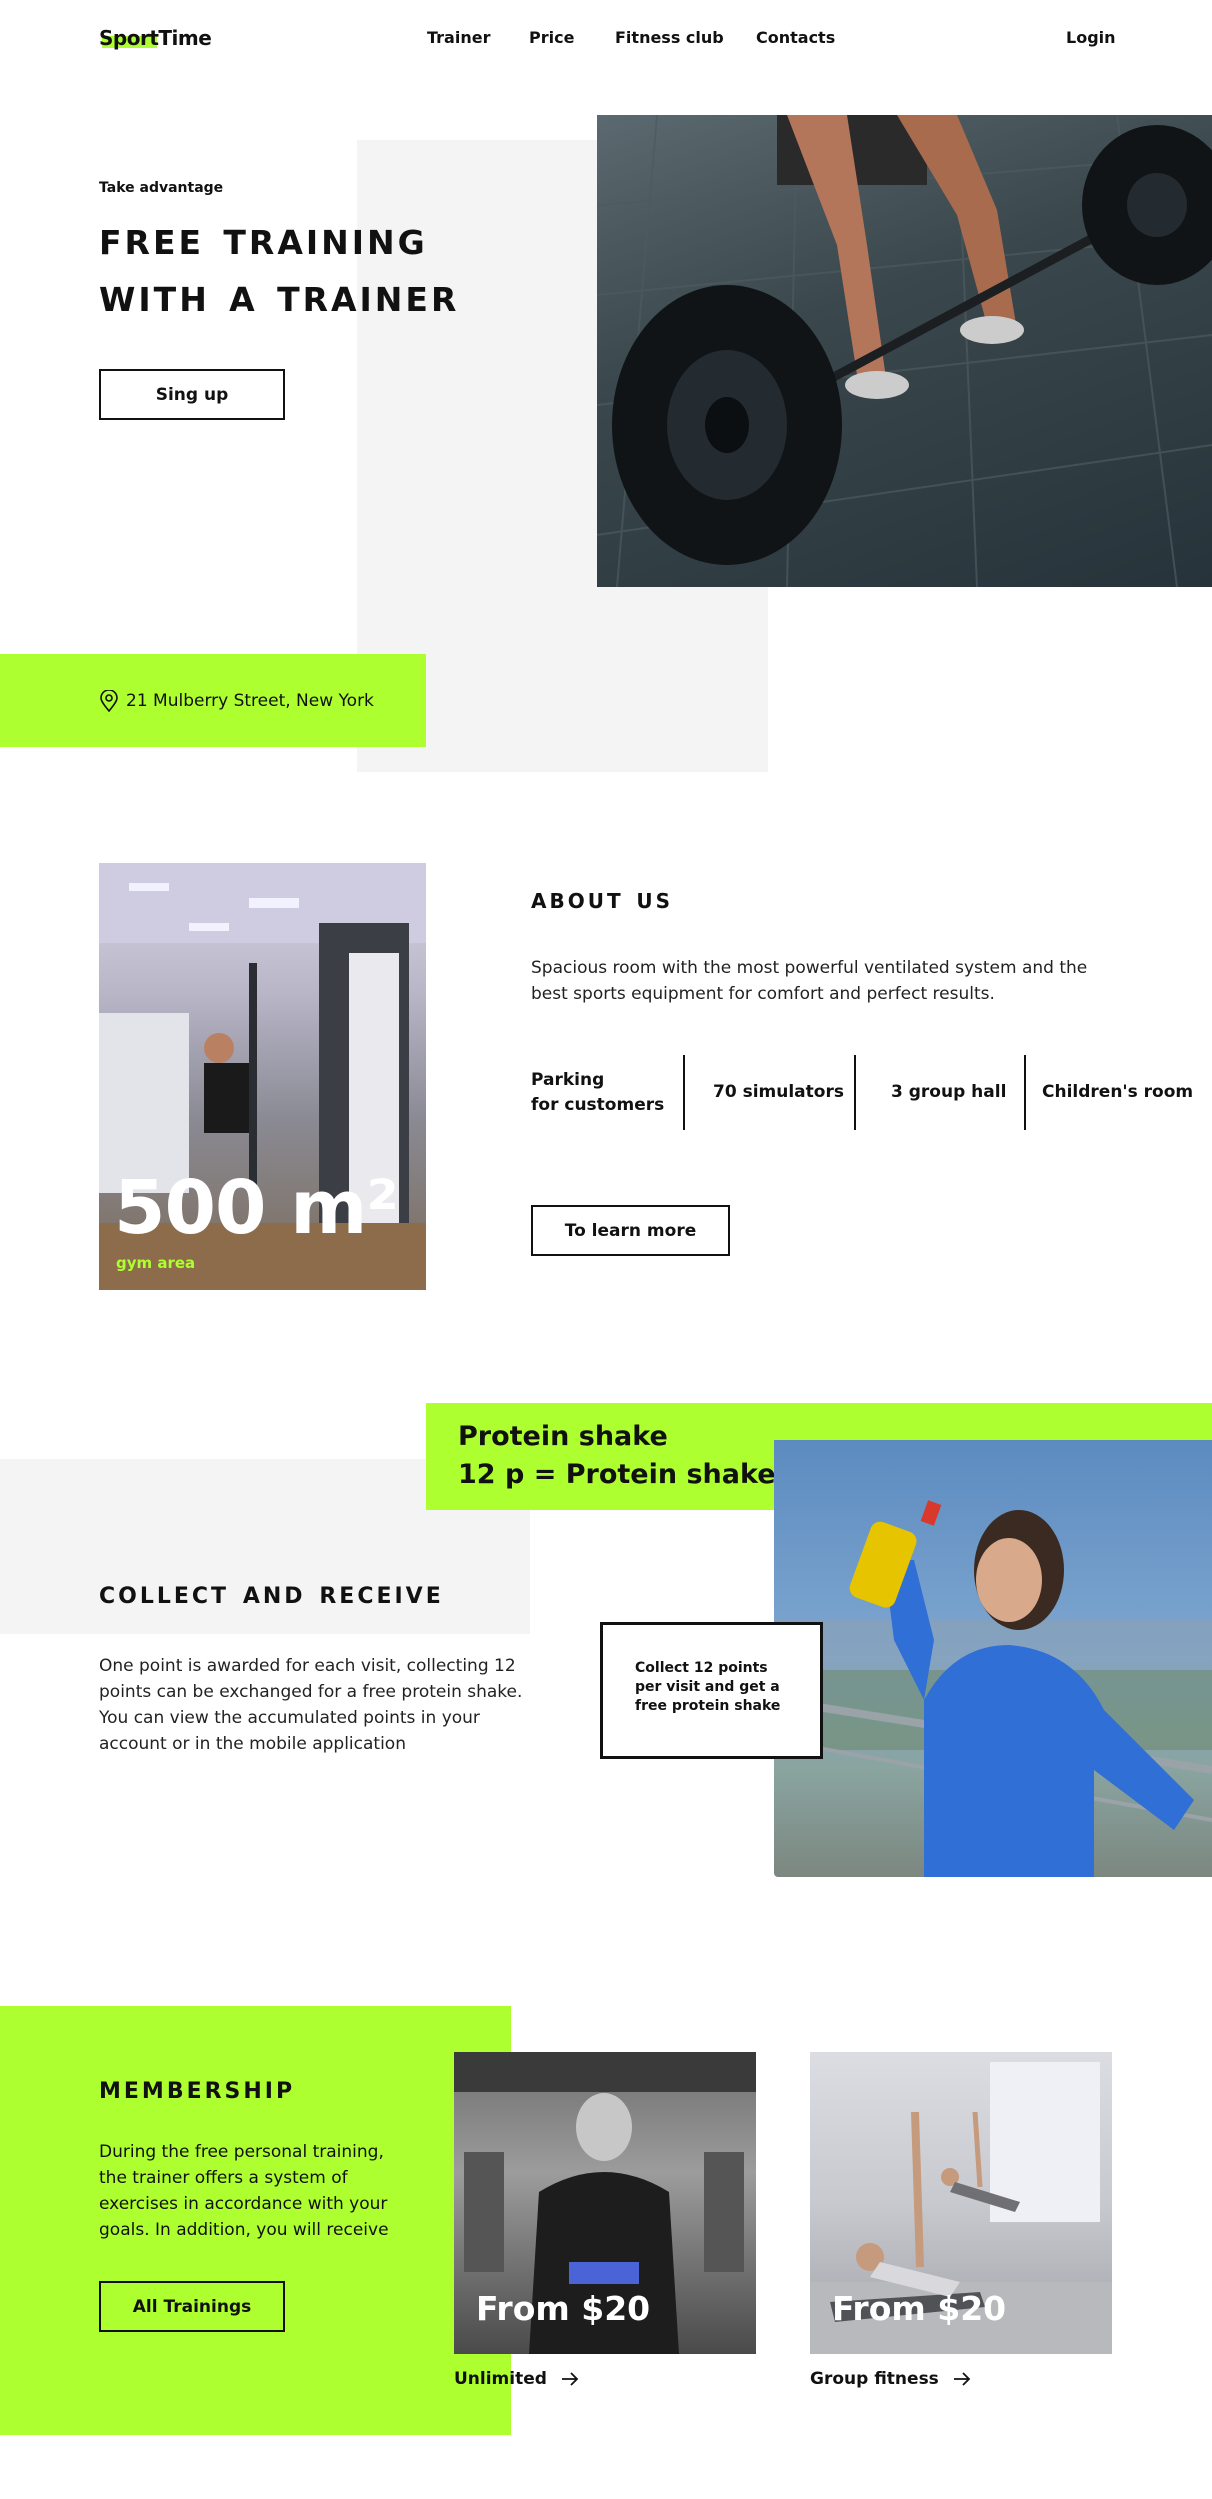 The width and height of the screenshot is (1212, 2499). Describe the element at coordinates (1118, 1092) in the screenshot. I see `feature-childrens-room: Children's room` at that location.